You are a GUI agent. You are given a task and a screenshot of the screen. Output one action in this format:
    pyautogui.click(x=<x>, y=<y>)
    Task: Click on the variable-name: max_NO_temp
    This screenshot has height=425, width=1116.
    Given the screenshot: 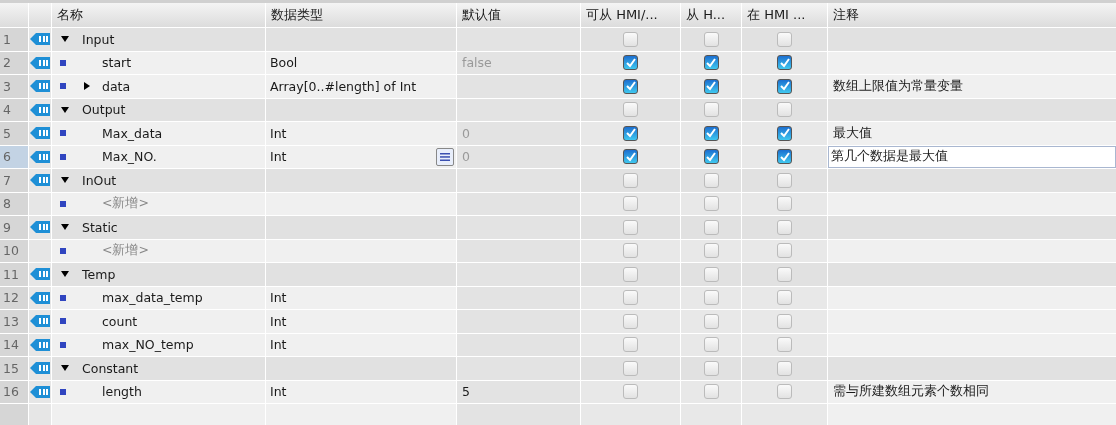 What is the action you would take?
    pyautogui.click(x=148, y=345)
    